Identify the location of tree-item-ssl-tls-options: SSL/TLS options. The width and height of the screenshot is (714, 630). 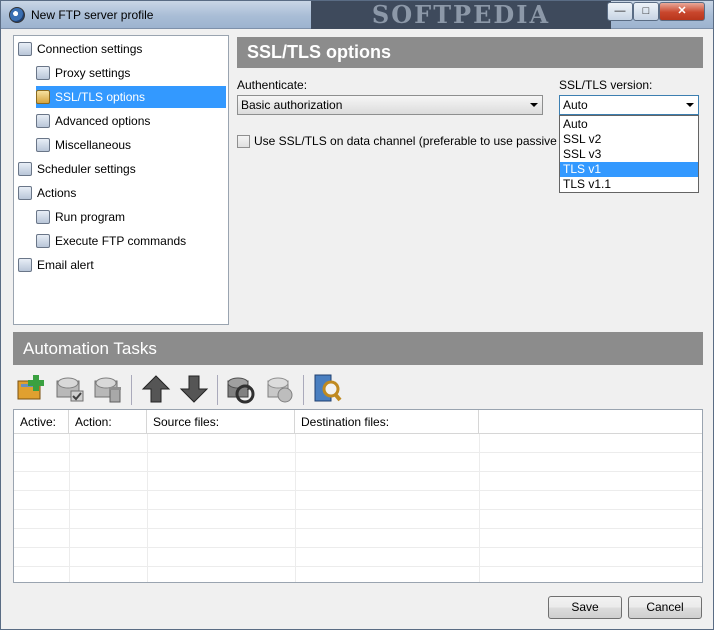
(131, 97).